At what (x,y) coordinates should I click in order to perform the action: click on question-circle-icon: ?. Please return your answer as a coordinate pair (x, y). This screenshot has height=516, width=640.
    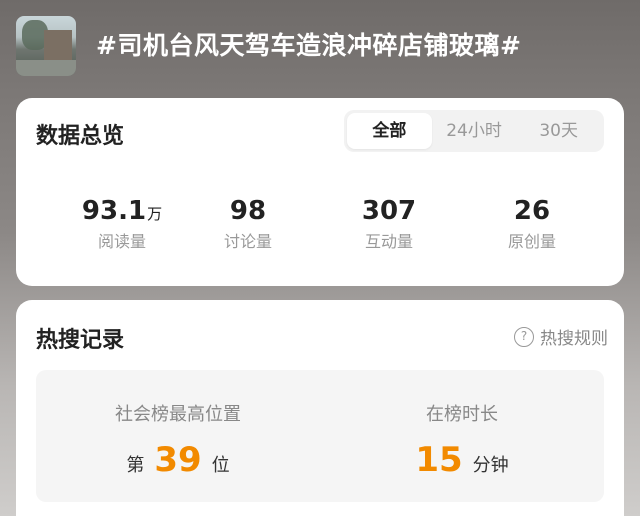
    Looking at the image, I should click on (524, 336).